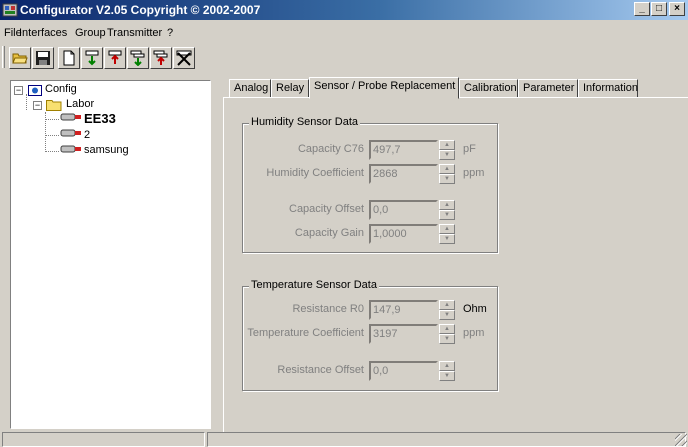 The height and width of the screenshot is (447, 688). I want to click on open-folder-icon, so click(20, 58).